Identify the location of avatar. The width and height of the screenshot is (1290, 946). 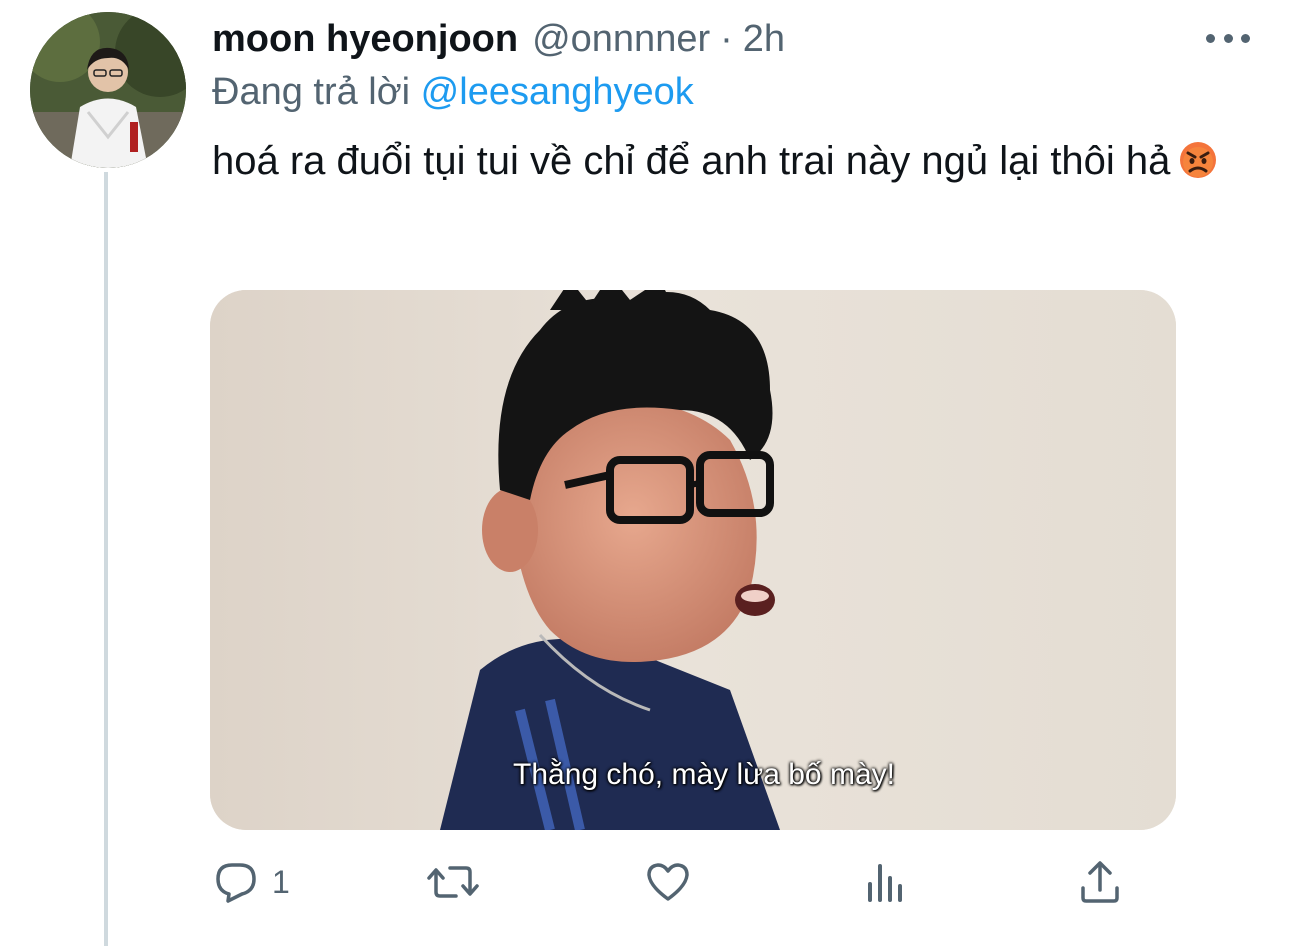
(108, 90).